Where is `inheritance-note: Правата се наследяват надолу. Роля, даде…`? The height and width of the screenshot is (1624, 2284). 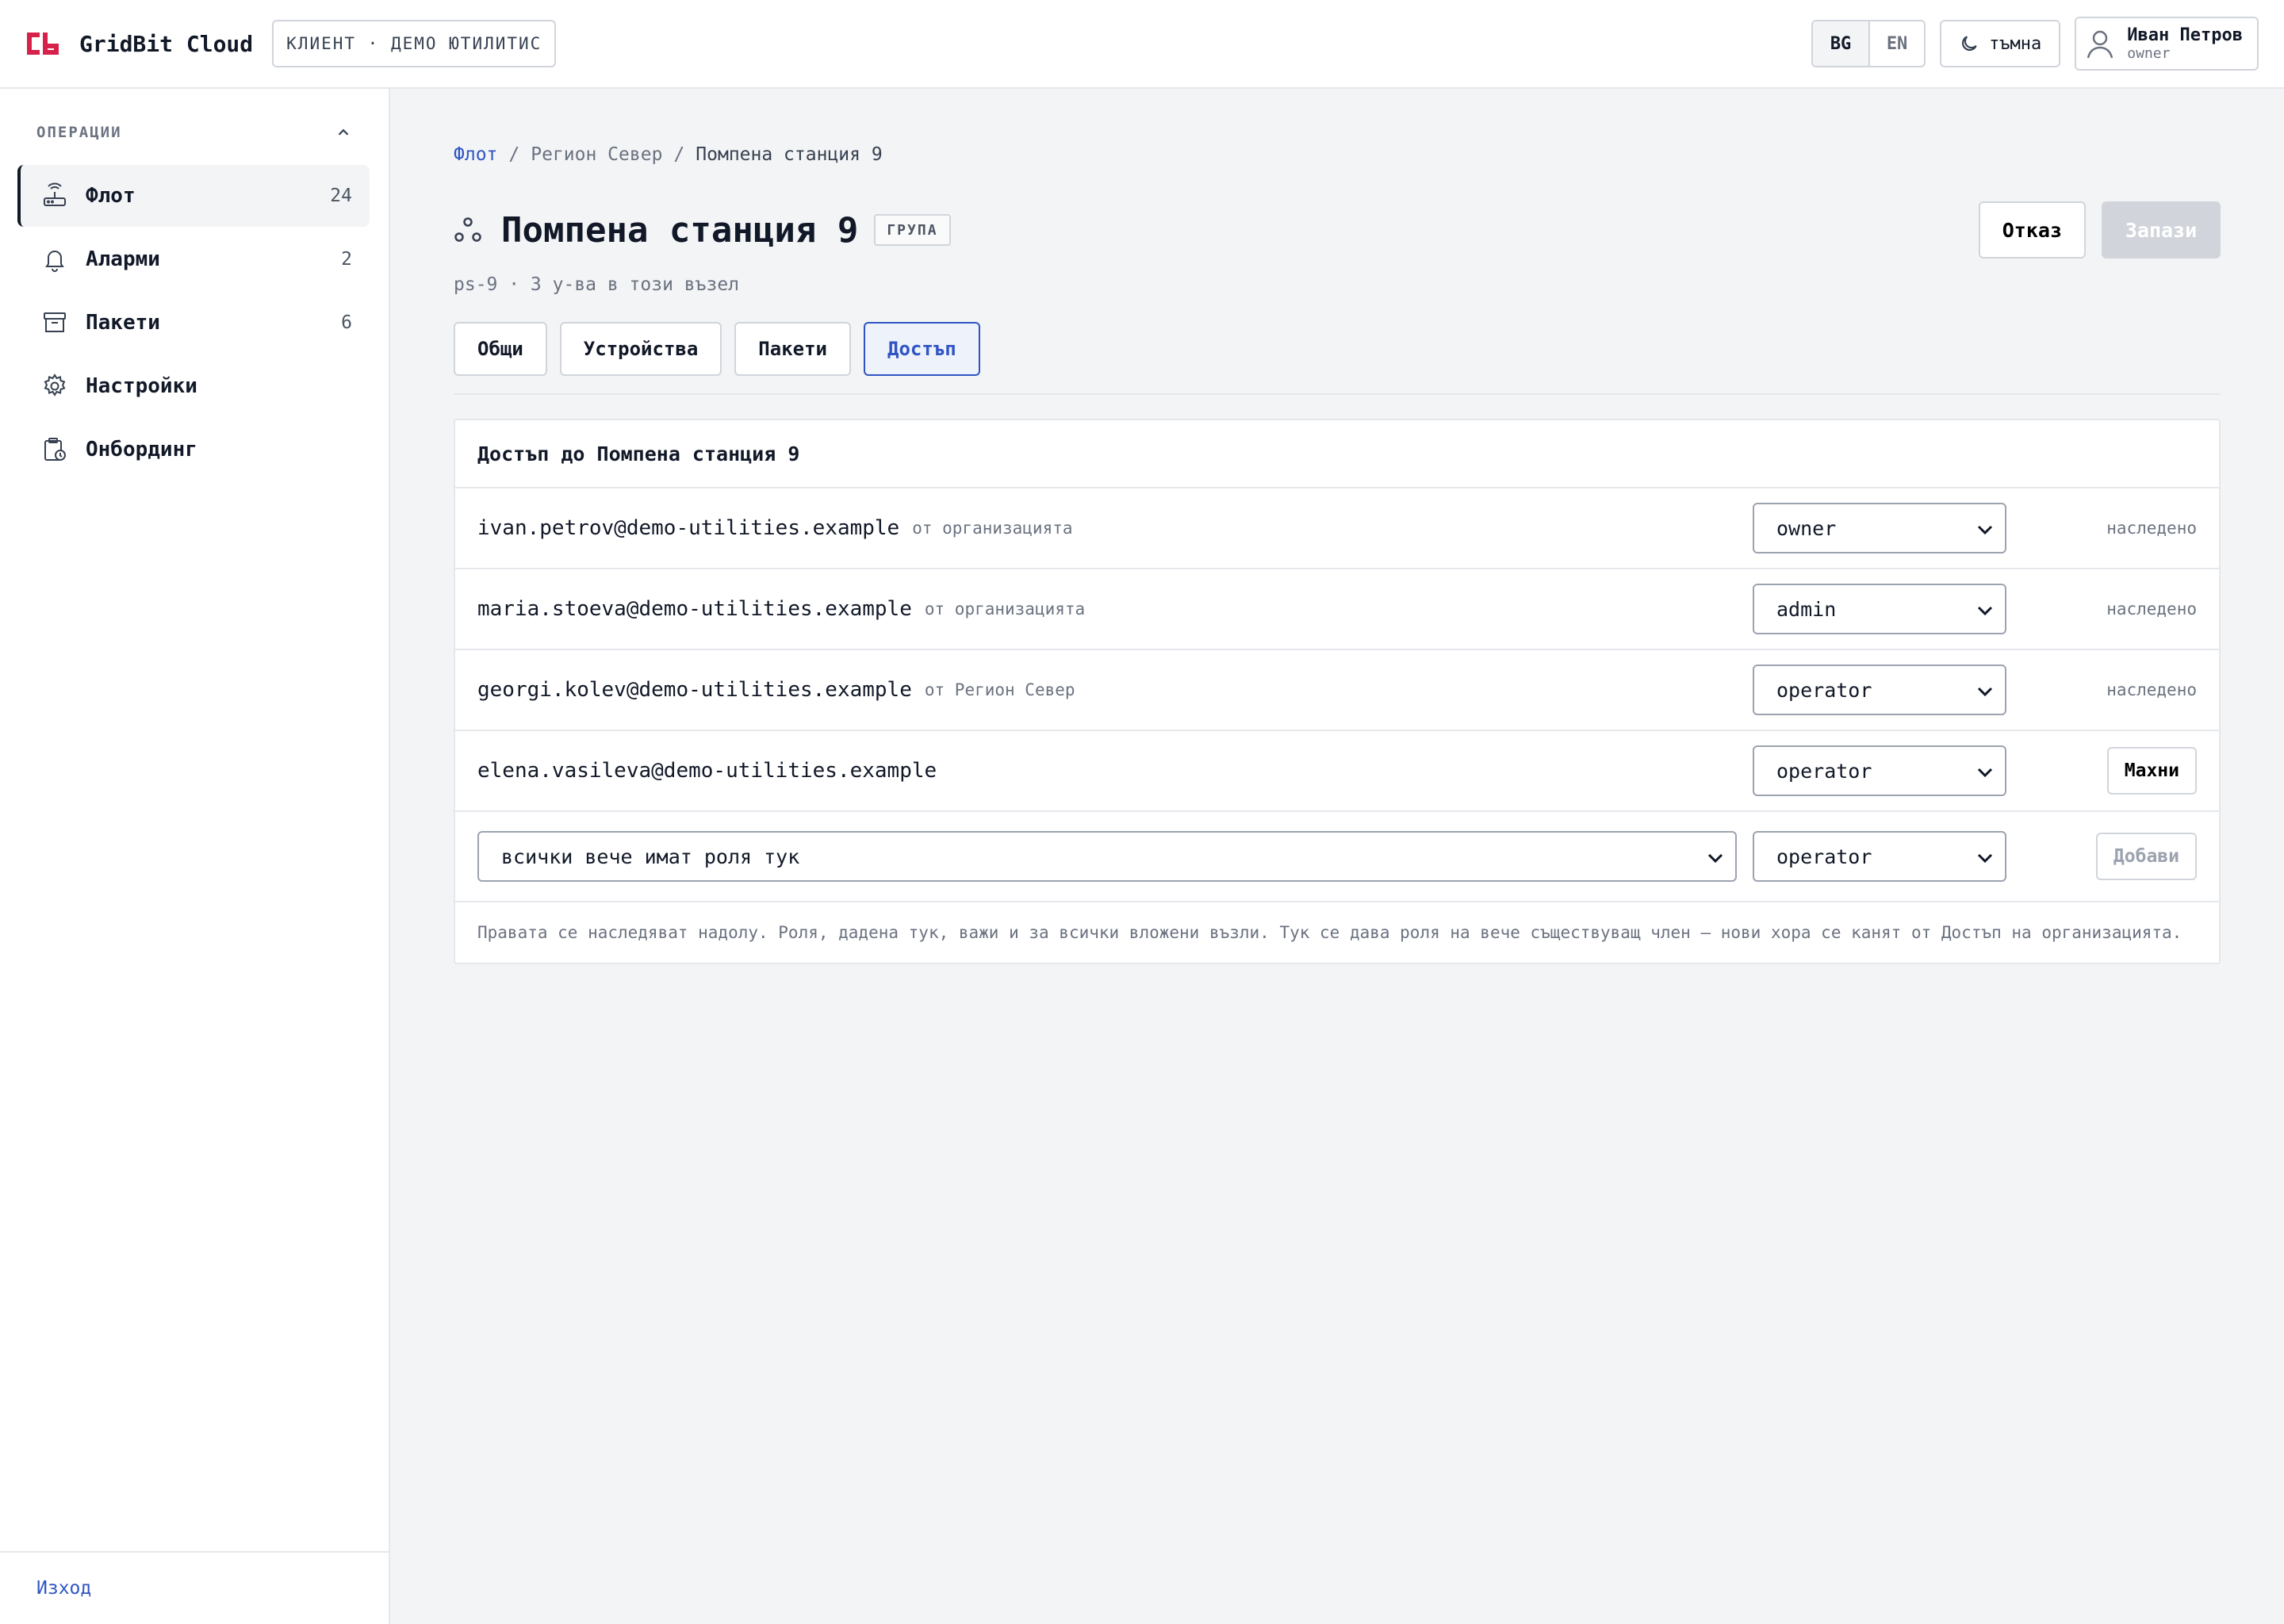
inheritance-note: Правата се наследяват надолу. Роля, даде… is located at coordinates (1329, 932).